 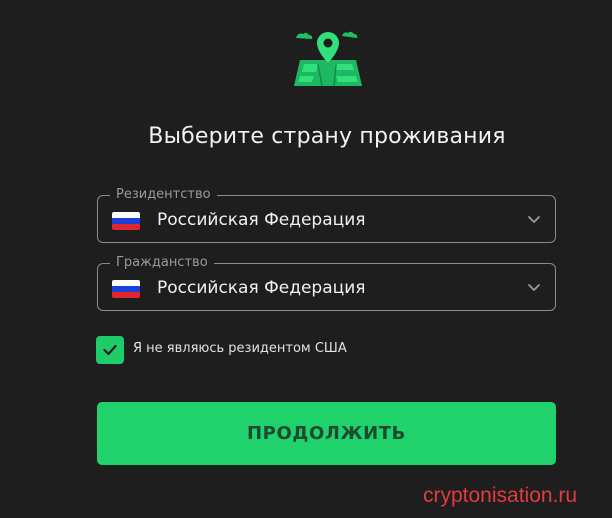 I want to click on residency-label: Резидентство, so click(x=163, y=195).